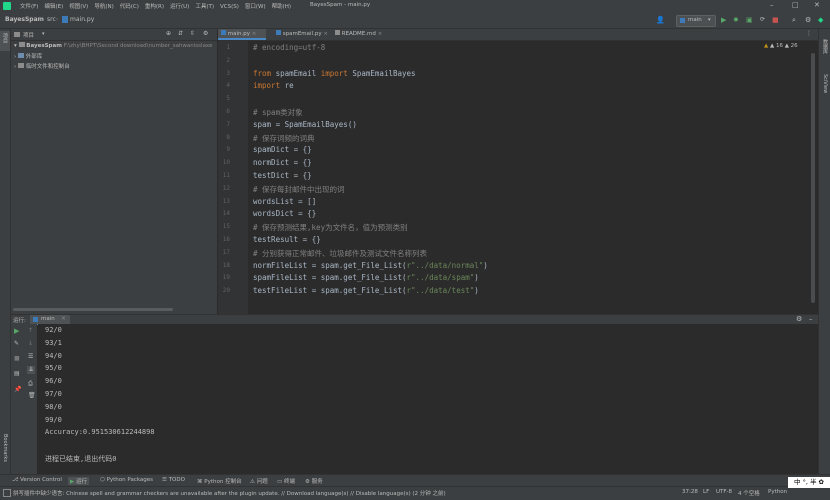 The width and height of the screenshot is (830, 500). I want to click on tool-window-button: ▭ 终端, so click(286, 481).